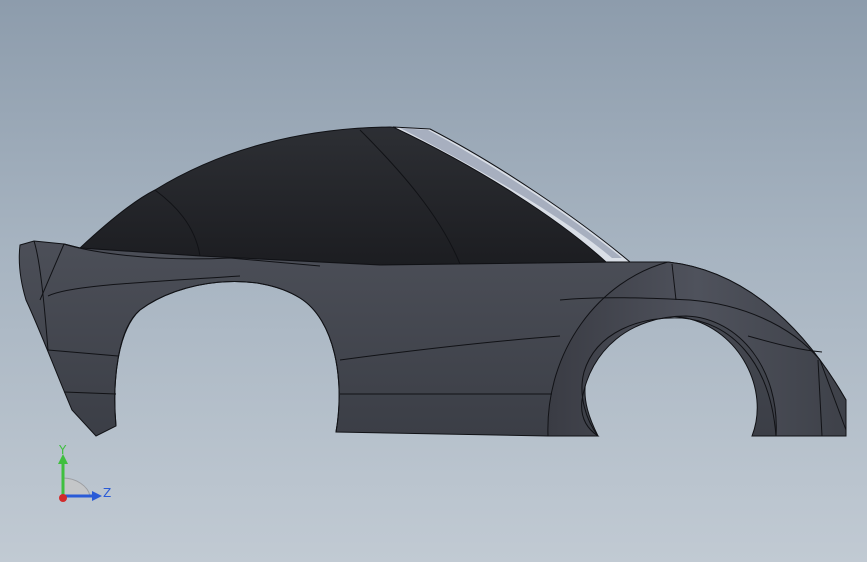 This screenshot has height=562, width=867. What do you see at coordinates (84, 472) in the screenshot?
I see `reference-triad: Y Z` at bounding box center [84, 472].